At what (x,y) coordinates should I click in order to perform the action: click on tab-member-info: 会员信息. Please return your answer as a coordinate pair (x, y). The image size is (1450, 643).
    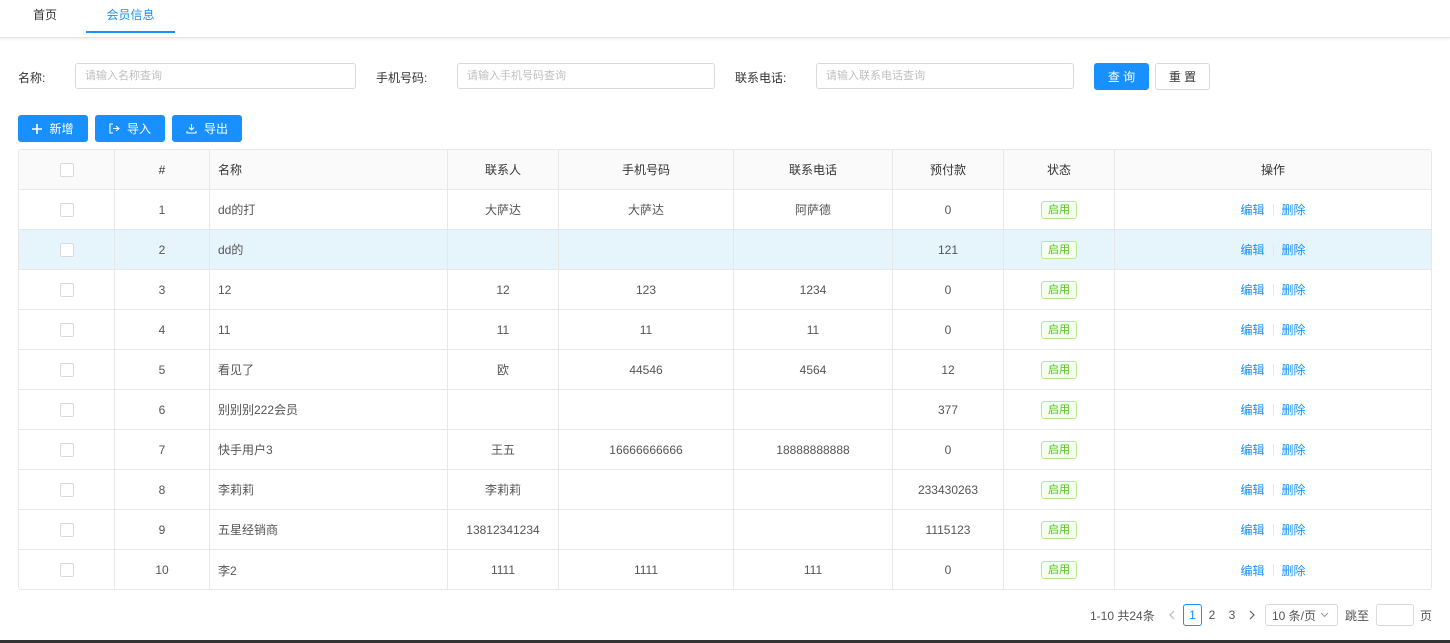
    Looking at the image, I should click on (130, 19).